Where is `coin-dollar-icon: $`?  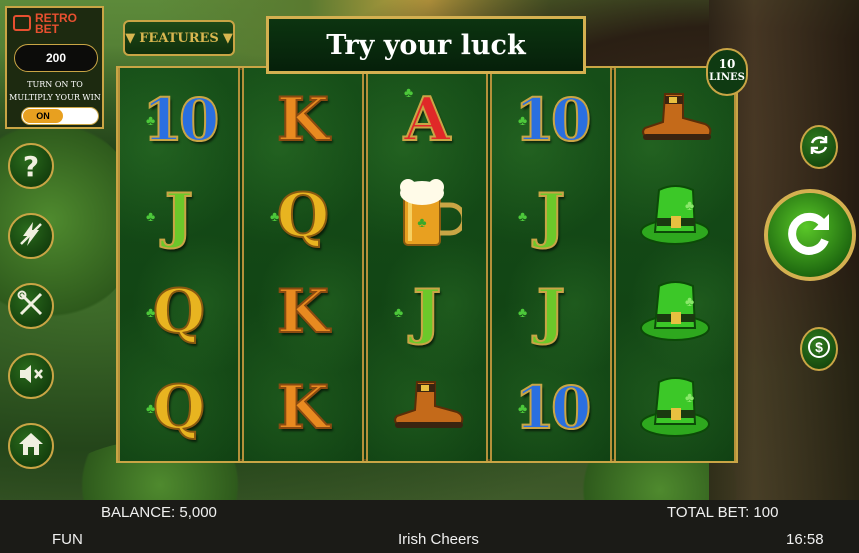 coin-dollar-icon: $ is located at coordinates (819, 349).